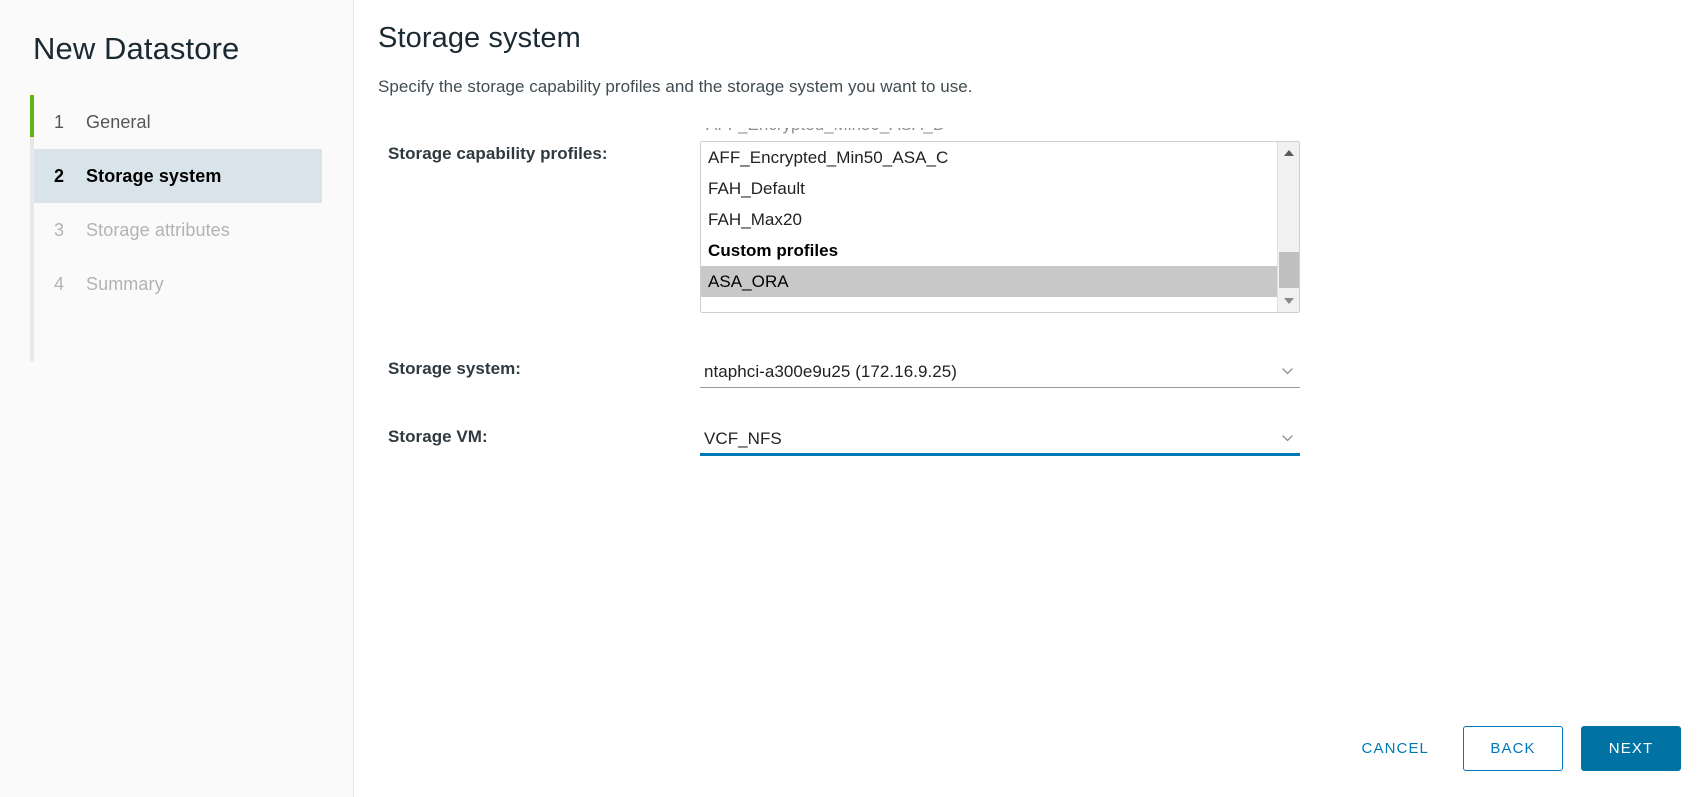 The height and width of the screenshot is (797, 1707). I want to click on wizard-footer: CANCEL BACK NEXT, so click(1512, 748).